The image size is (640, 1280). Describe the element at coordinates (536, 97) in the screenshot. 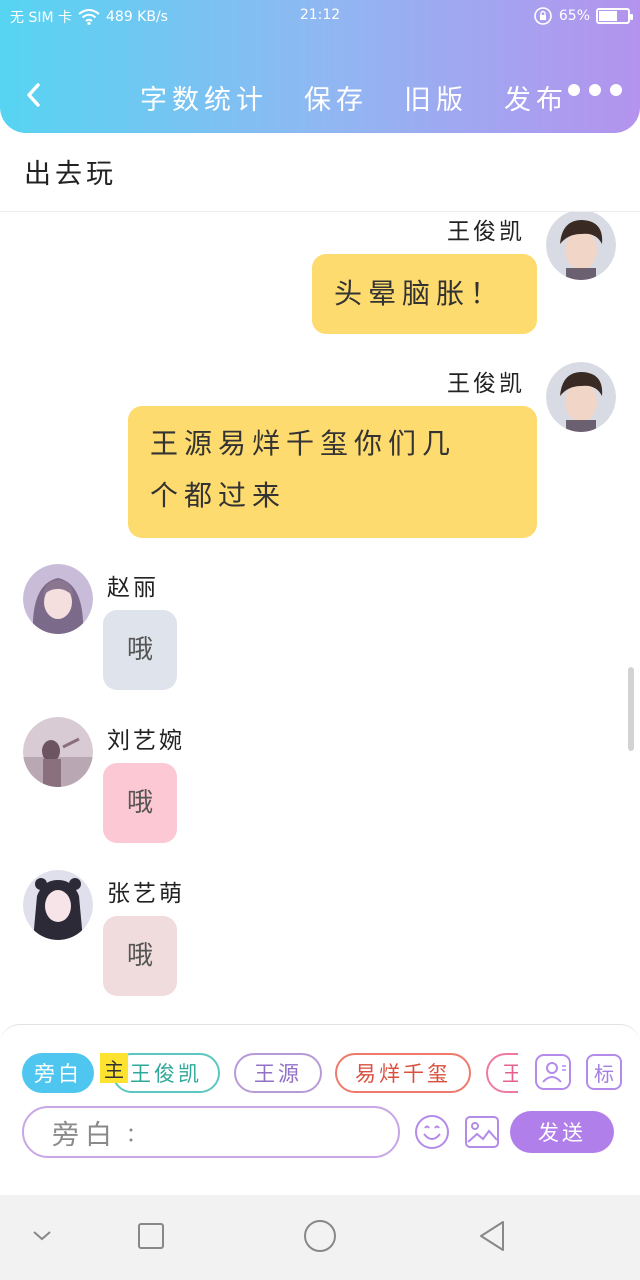

I see `publish-button: 发布` at that location.